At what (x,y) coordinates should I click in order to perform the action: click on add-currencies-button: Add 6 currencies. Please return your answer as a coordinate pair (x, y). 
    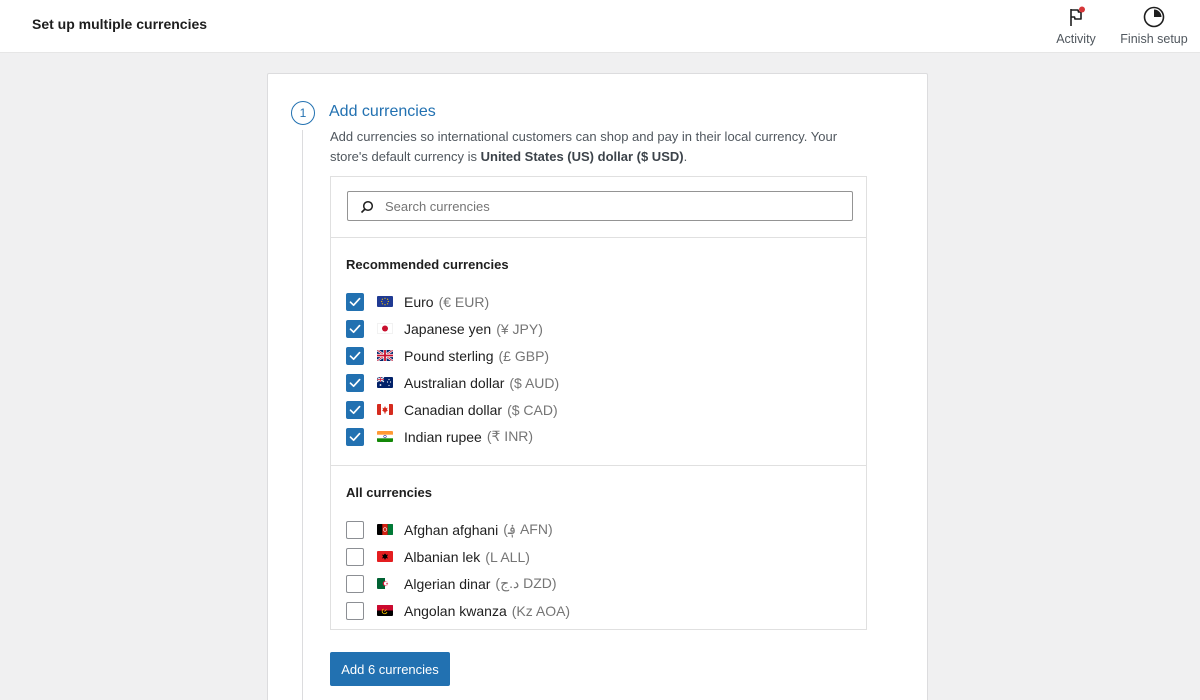
    Looking at the image, I should click on (390, 669).